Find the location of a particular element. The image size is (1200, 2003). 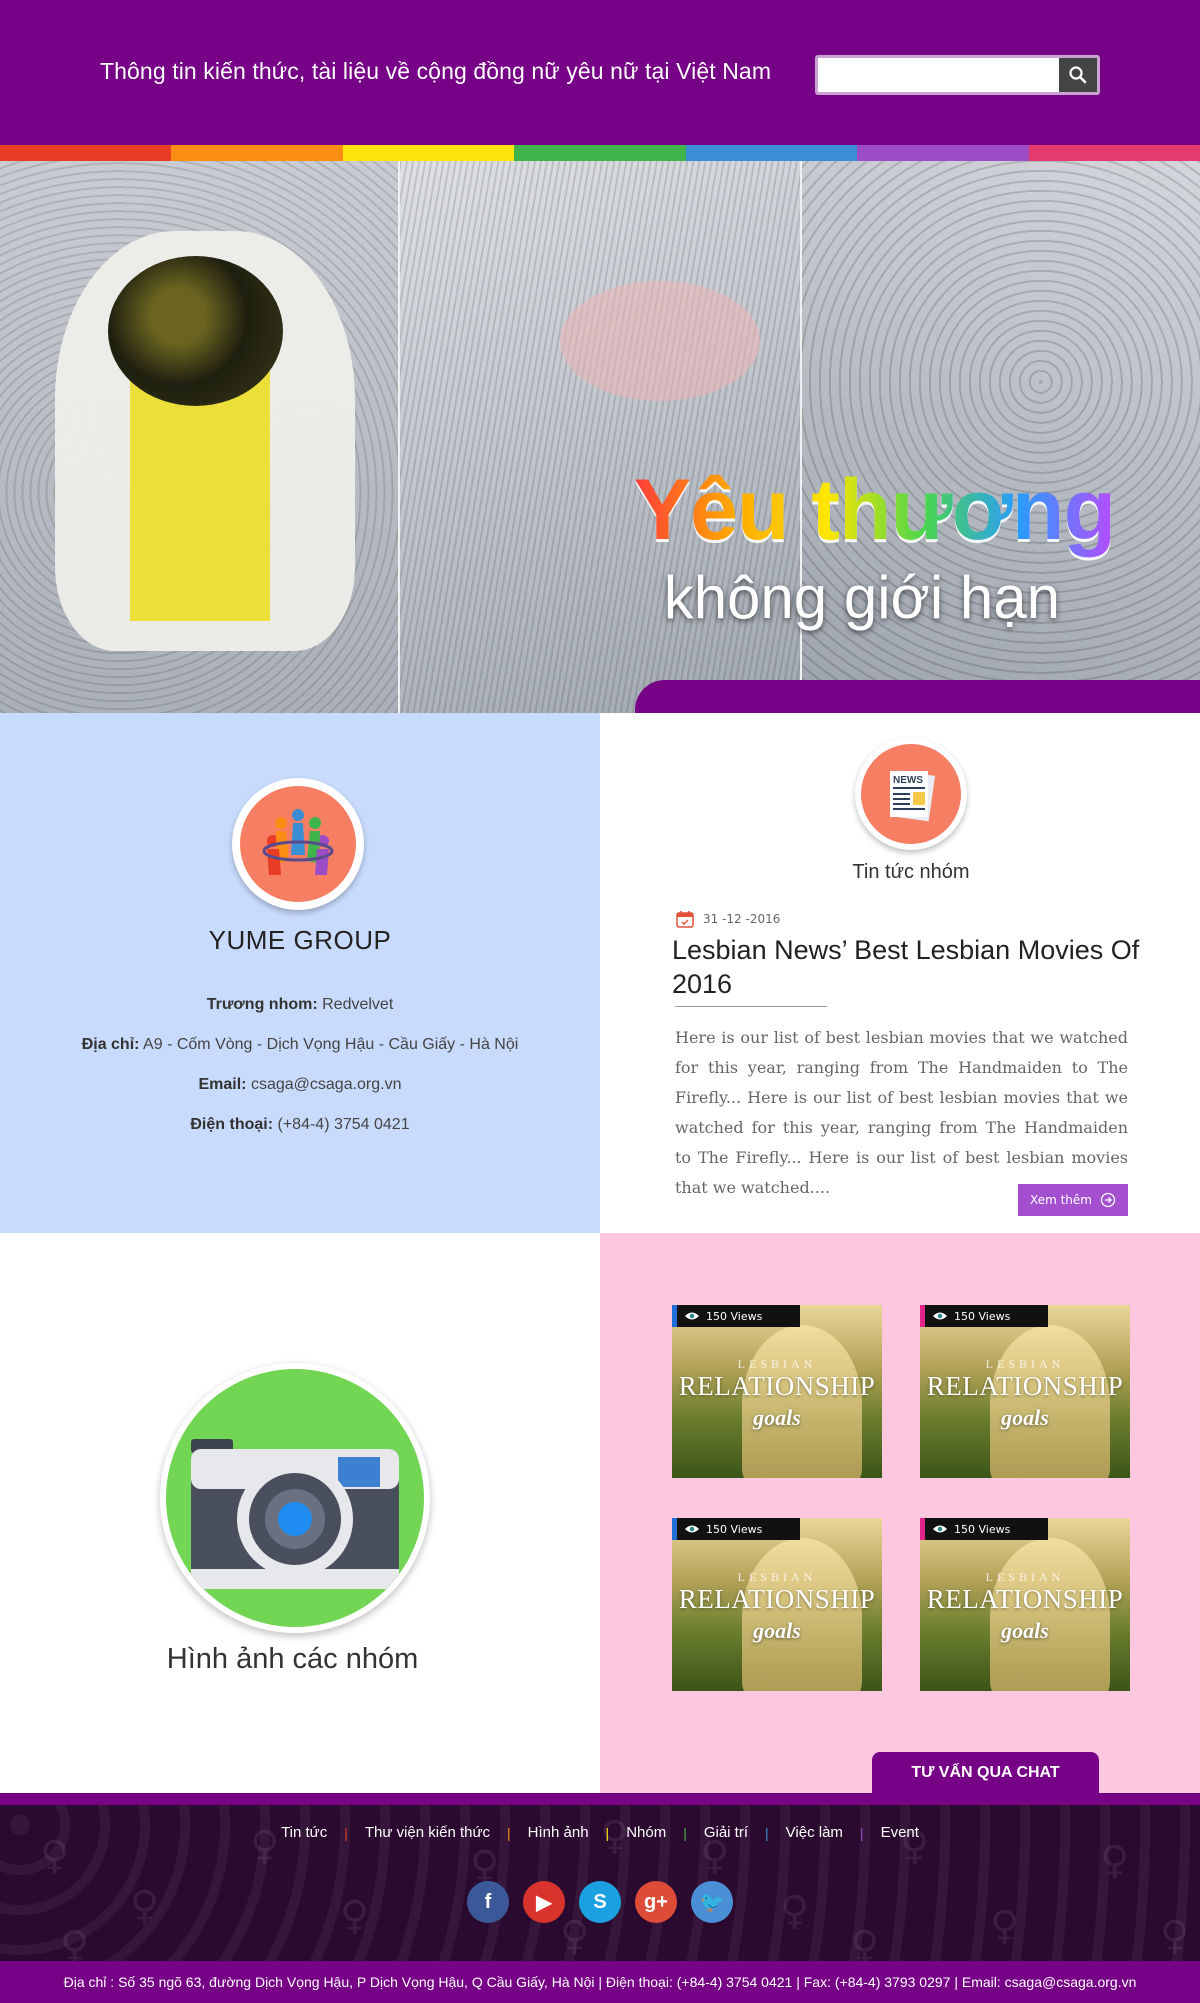

search-box is located at coordinates (957, 75).